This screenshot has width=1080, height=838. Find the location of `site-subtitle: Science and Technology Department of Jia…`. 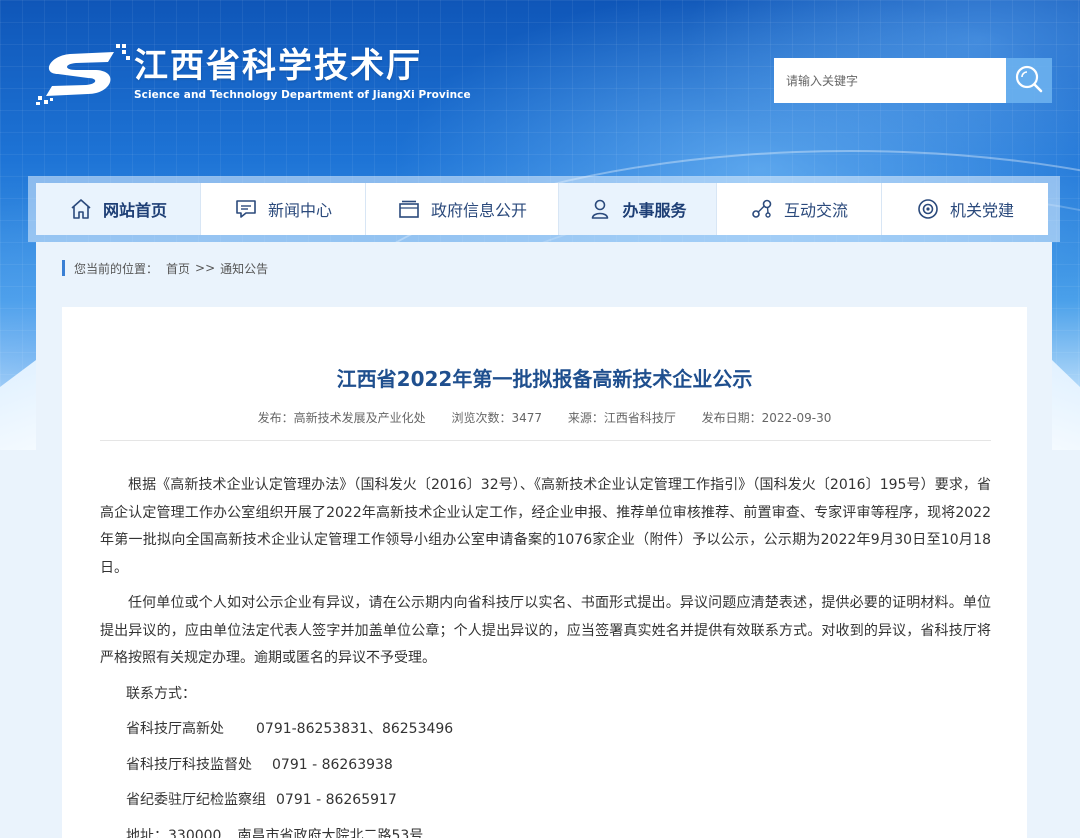

site-subtitle: Science and Technology Department of Jia… is located at coordinates (302, 94).